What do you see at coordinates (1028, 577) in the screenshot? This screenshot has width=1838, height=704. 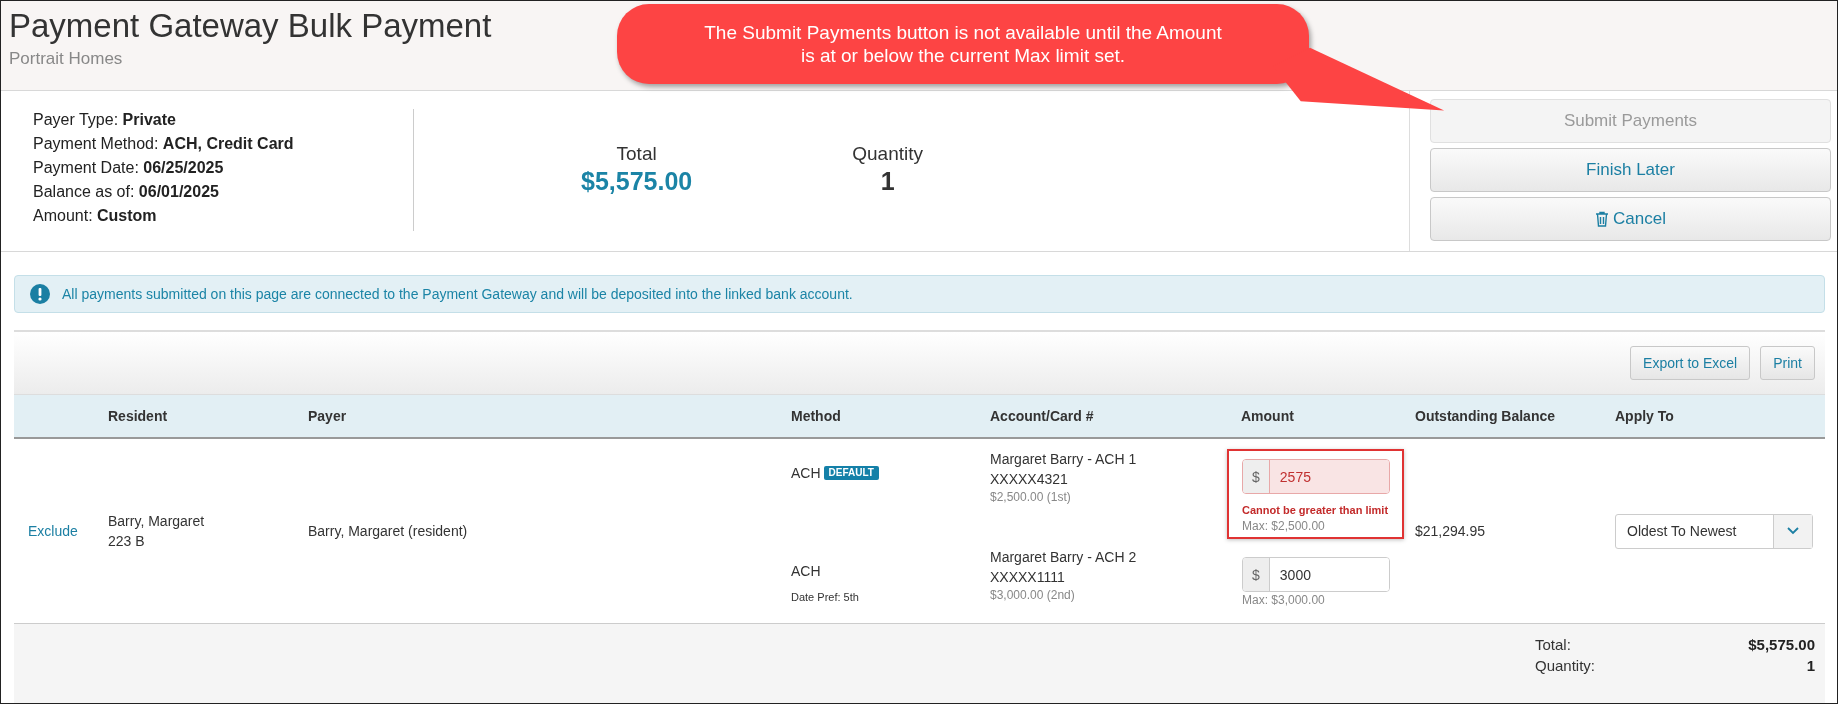 I see `account-number: XXXXX1111` at bounding box center [1028, 577].